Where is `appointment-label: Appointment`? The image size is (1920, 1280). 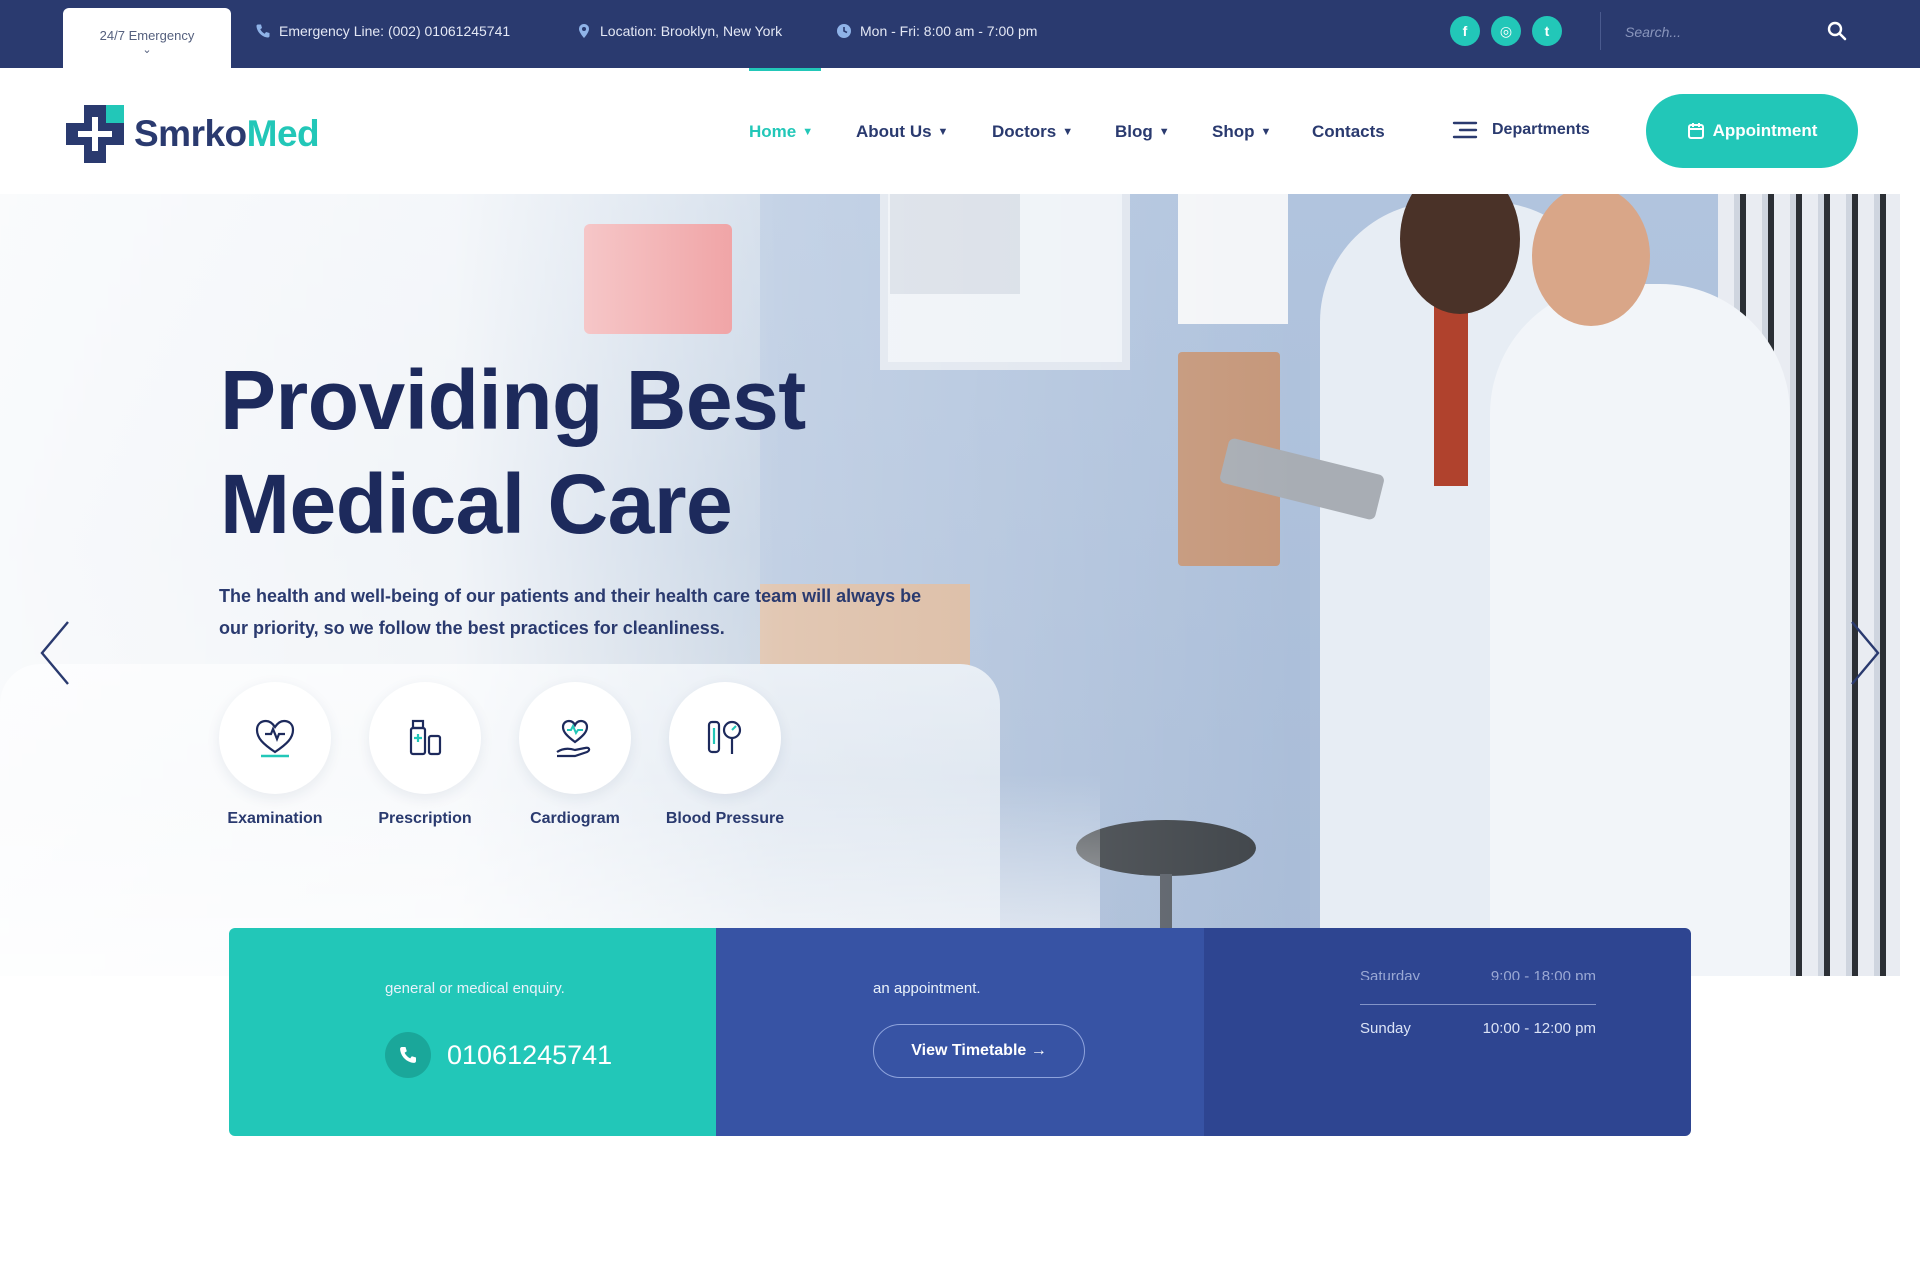 appointment-label: Appointment is located at coordinates (1765, 130).